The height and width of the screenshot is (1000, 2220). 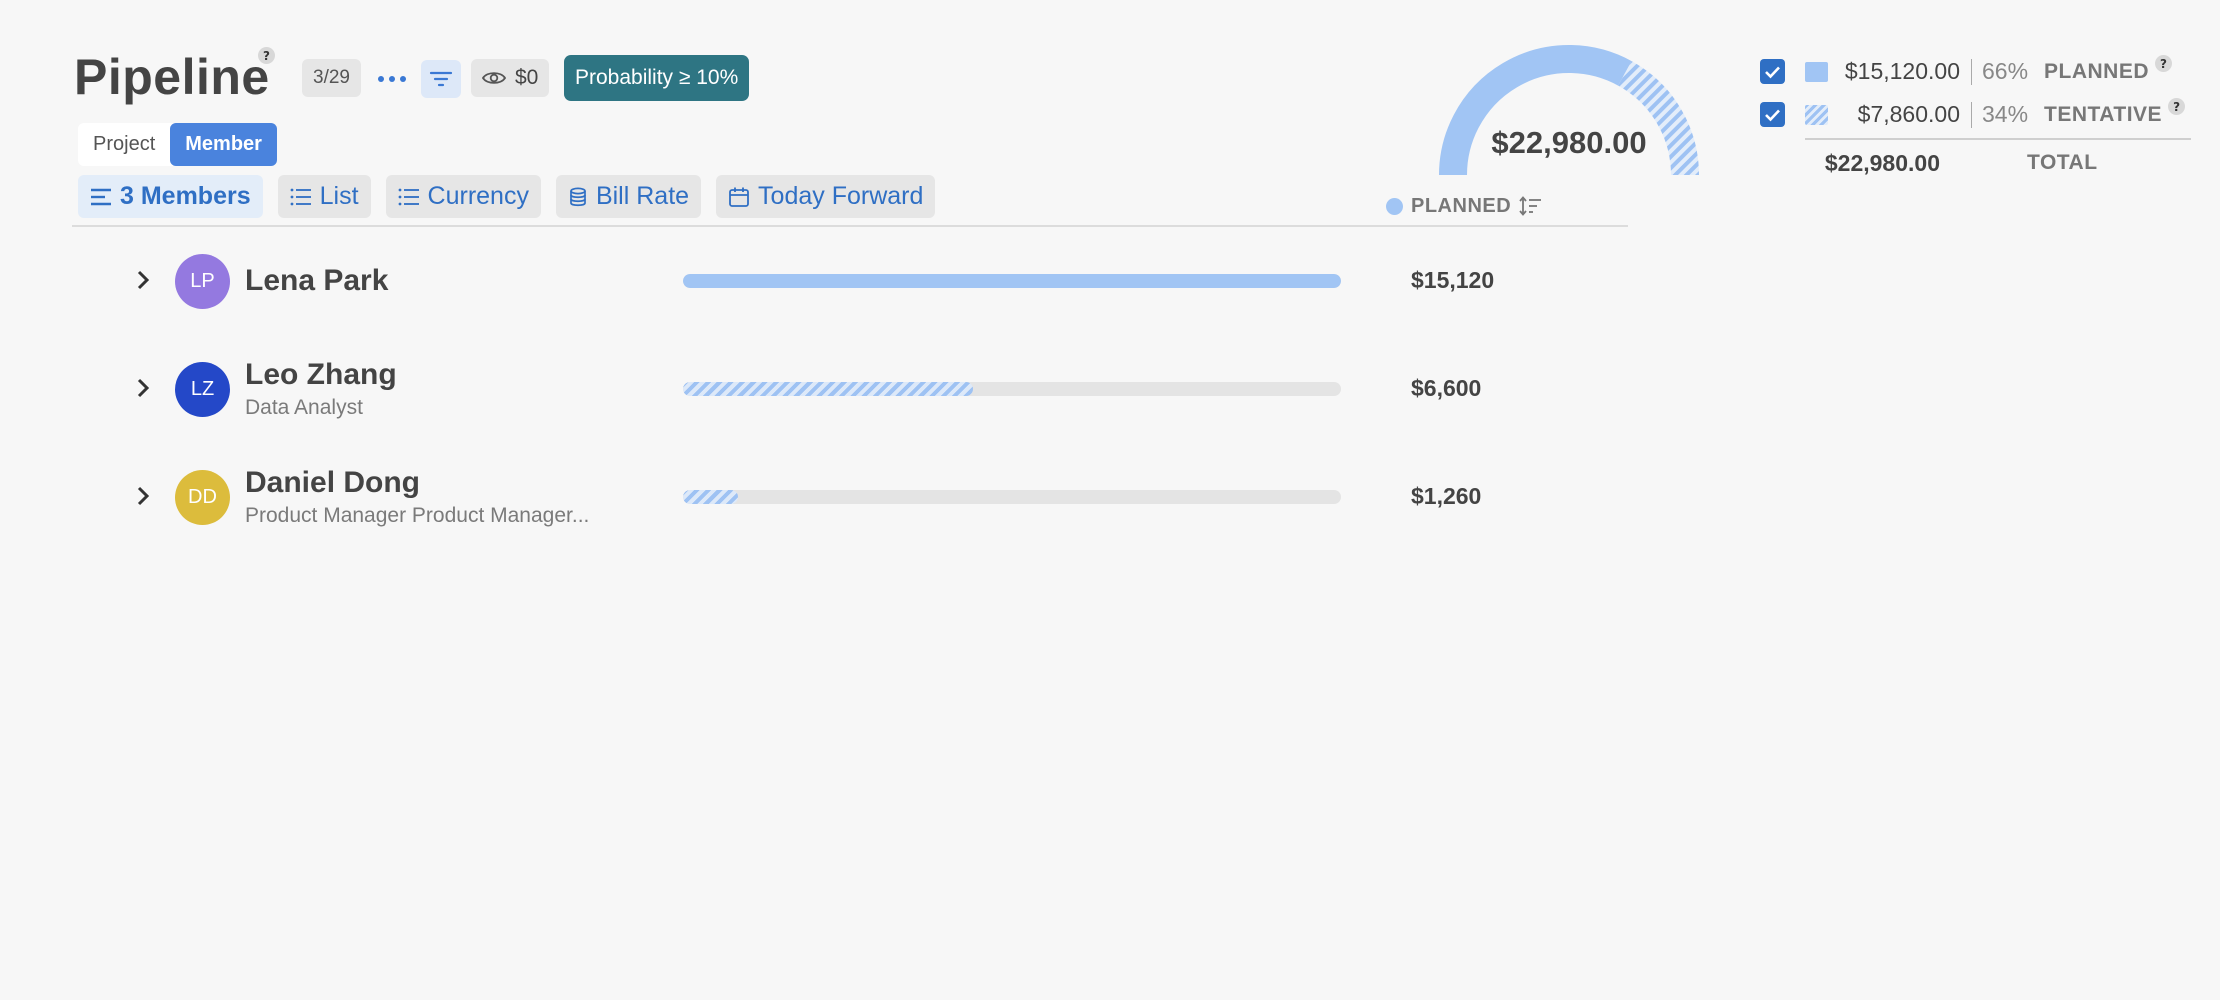 What do you see at coordinates (2177, 106) in the screenshot?
I see `tentative-help-icon: ?` at bounding box center [2177, 106].